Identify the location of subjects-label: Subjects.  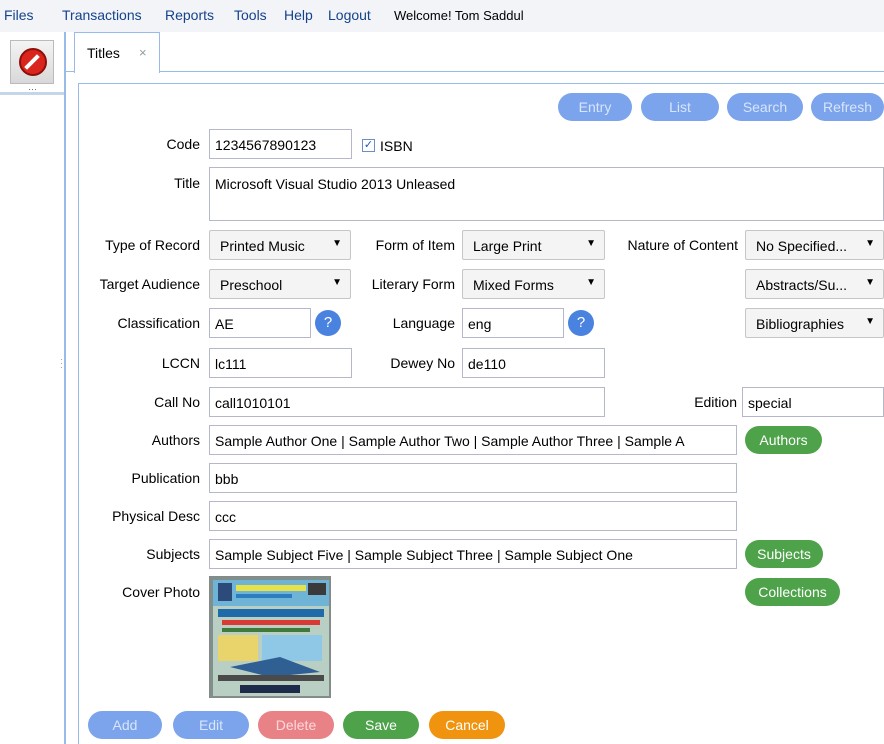
(173, 554).